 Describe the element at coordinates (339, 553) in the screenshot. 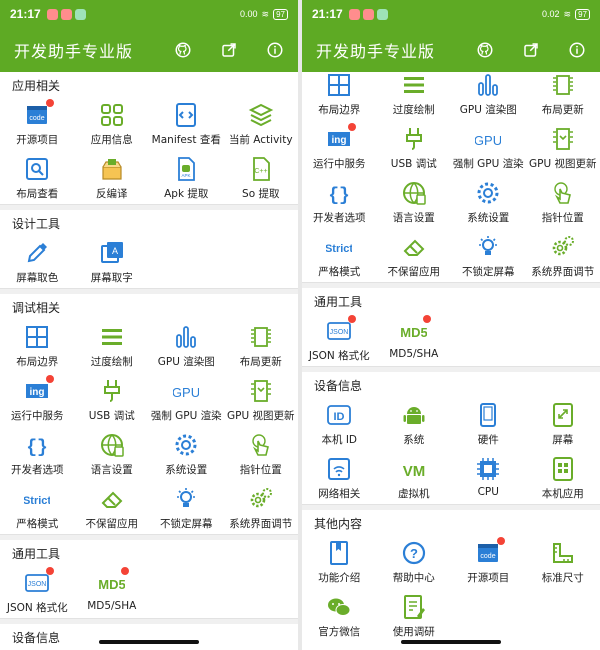

I see `book-icon` at that location.